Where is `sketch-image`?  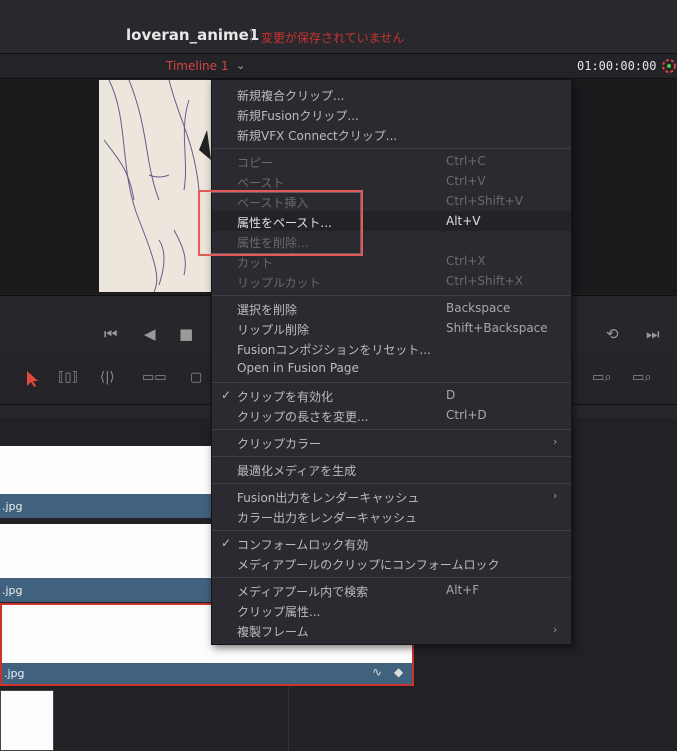 sketch-image is located at coordinates (155, 186).